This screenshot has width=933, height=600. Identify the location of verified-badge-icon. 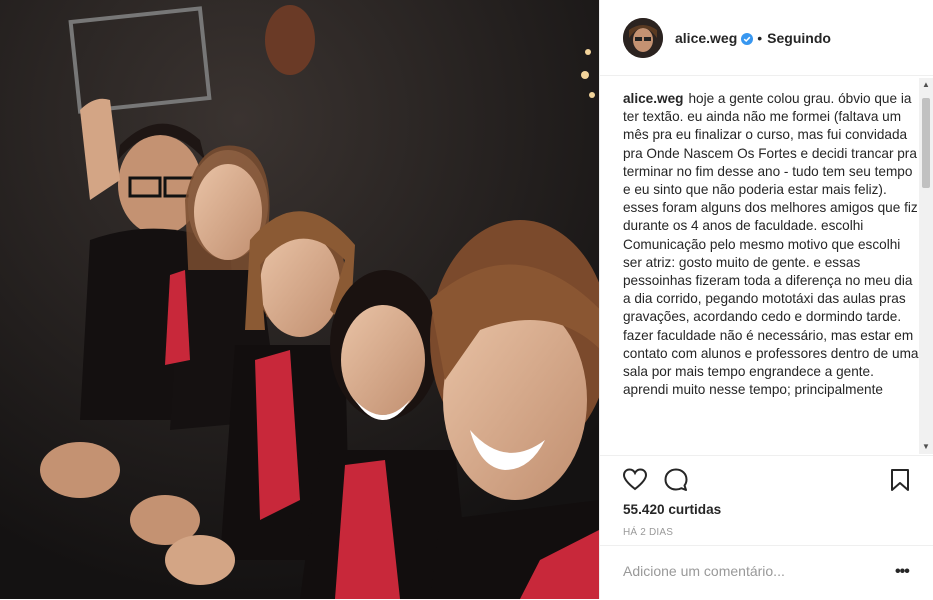
(747, 38).